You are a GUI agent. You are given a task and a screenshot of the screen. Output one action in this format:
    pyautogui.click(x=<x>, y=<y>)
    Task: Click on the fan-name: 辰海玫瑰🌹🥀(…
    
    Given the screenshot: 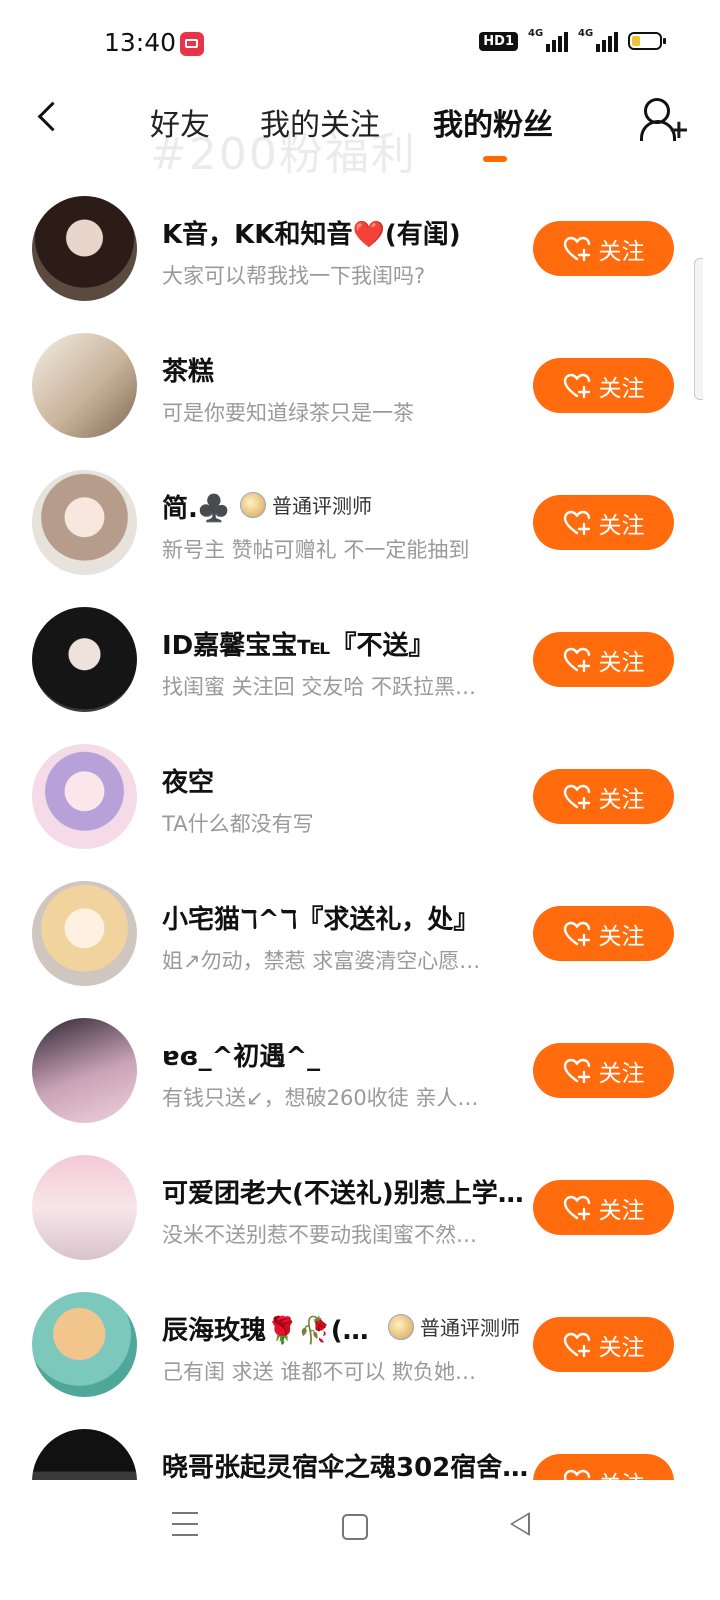 What is the action you would take?
    pyautogui.click(x=265, y=1331)
    